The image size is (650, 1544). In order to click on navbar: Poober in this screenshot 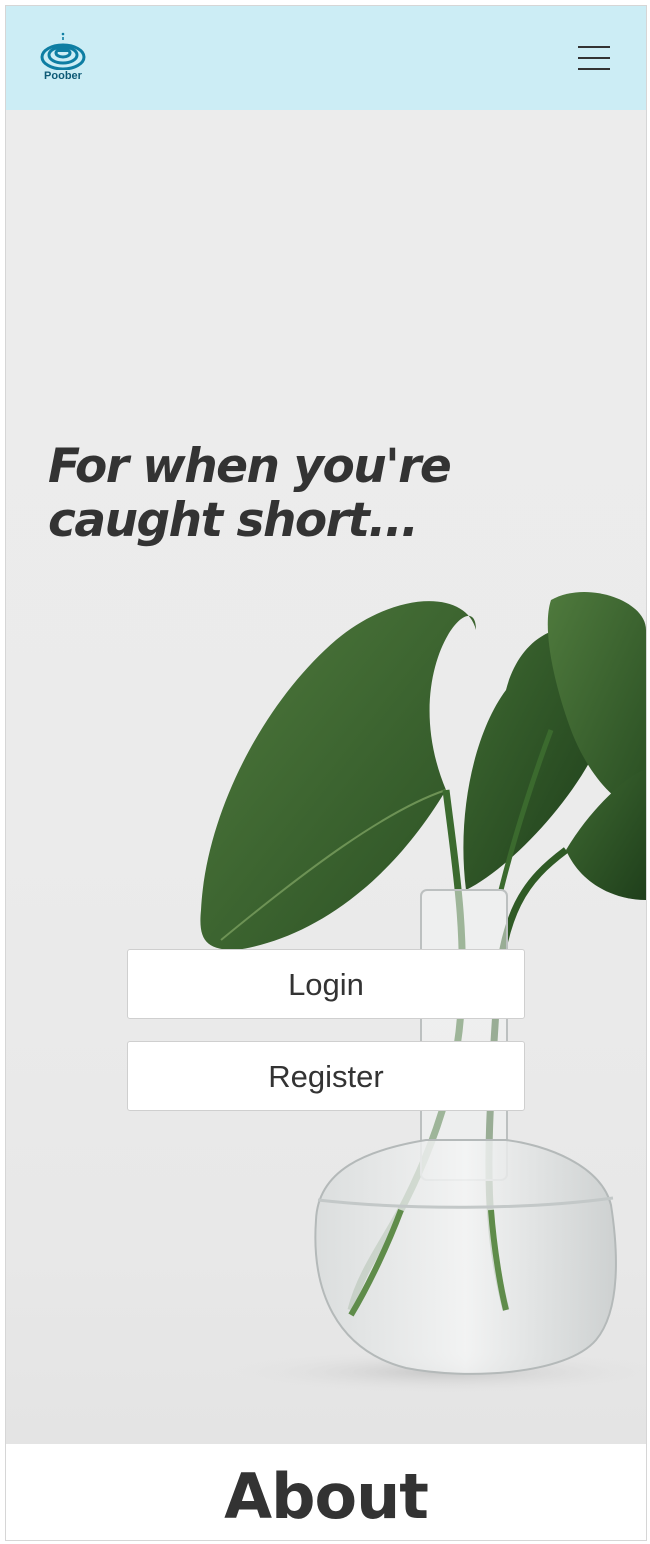, I will do `click(326, 58)`.